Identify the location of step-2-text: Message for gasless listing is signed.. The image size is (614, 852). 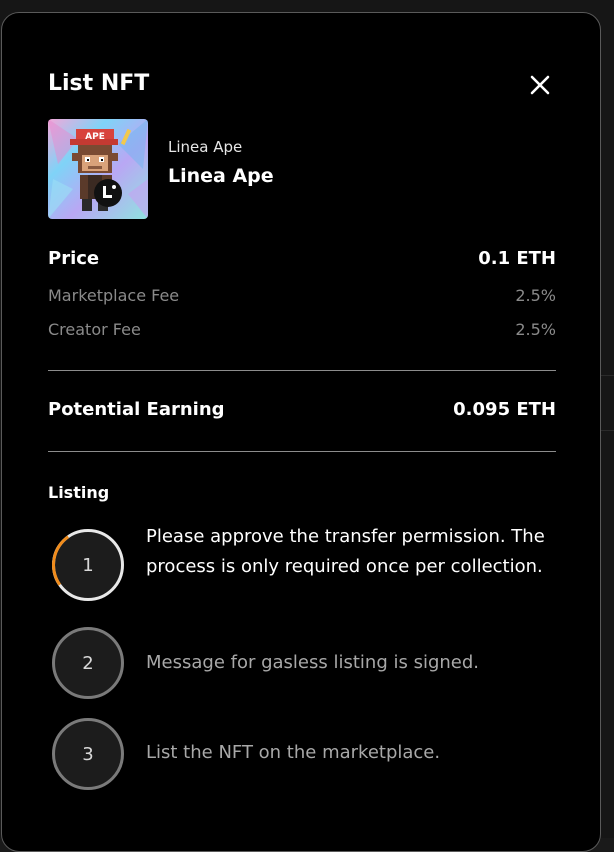
(312, 662).